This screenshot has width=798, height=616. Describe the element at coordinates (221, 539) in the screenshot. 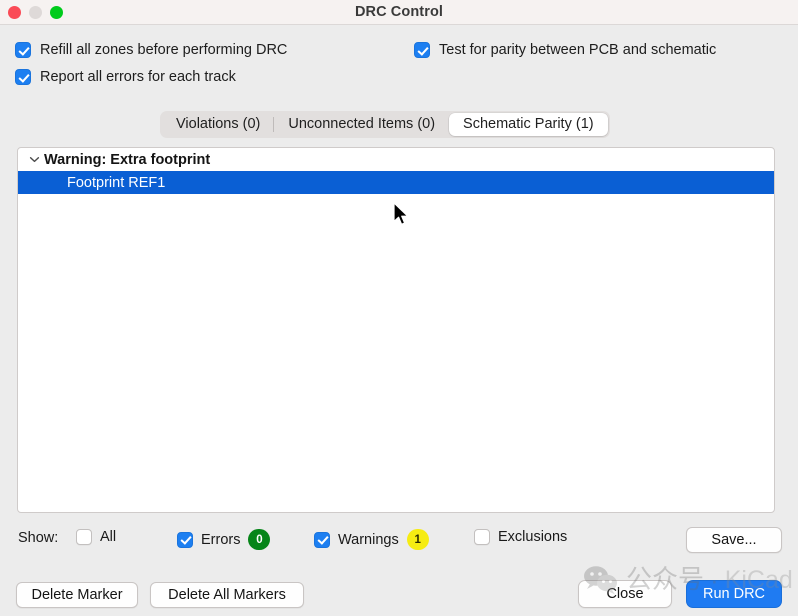

I see `filter-errors-label: Errors` at that location.